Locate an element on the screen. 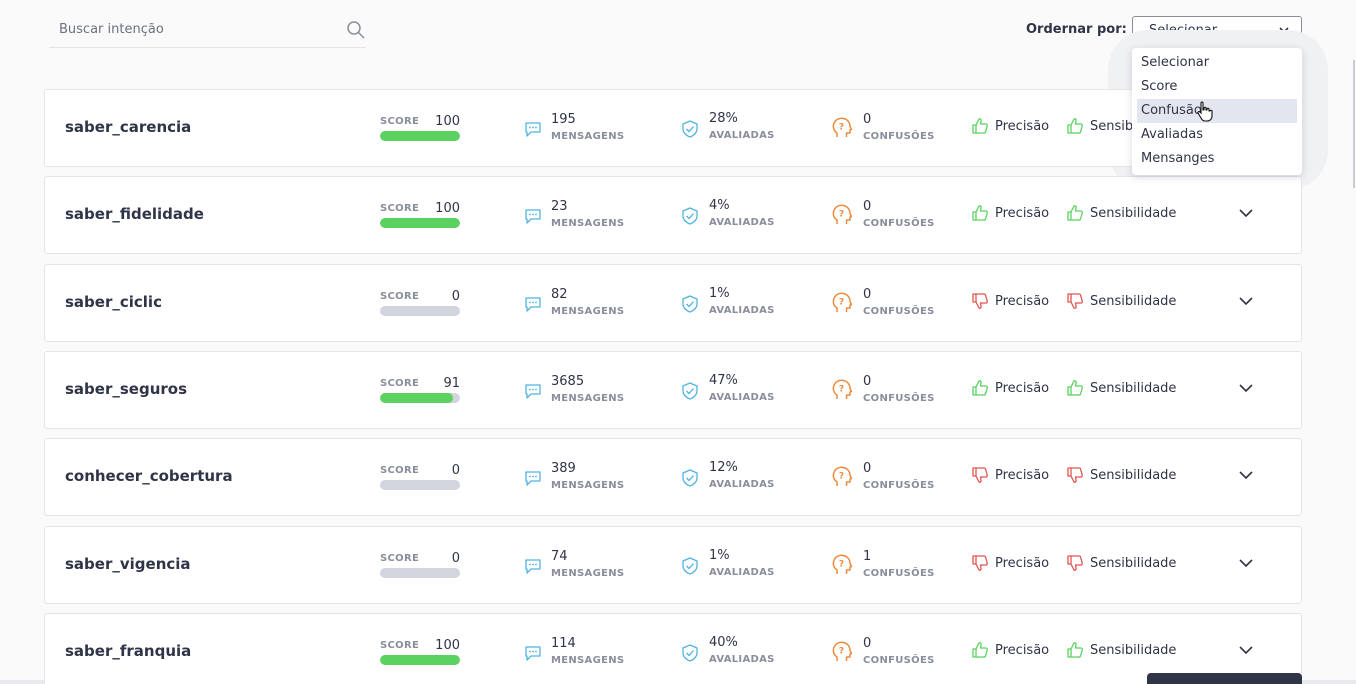 This screenshot has height=684, width=1356. intent-name: saber_fidelidade is located at coordinates (134, 214).